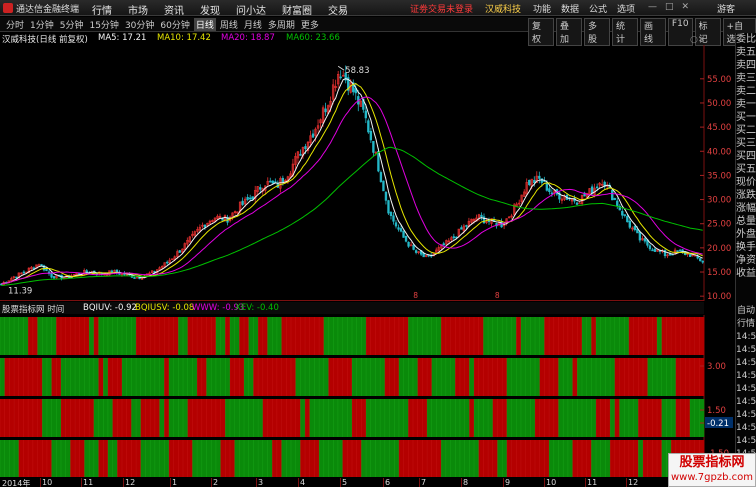  I want to click on price-tick-5: 30.00, so click(719, 201).